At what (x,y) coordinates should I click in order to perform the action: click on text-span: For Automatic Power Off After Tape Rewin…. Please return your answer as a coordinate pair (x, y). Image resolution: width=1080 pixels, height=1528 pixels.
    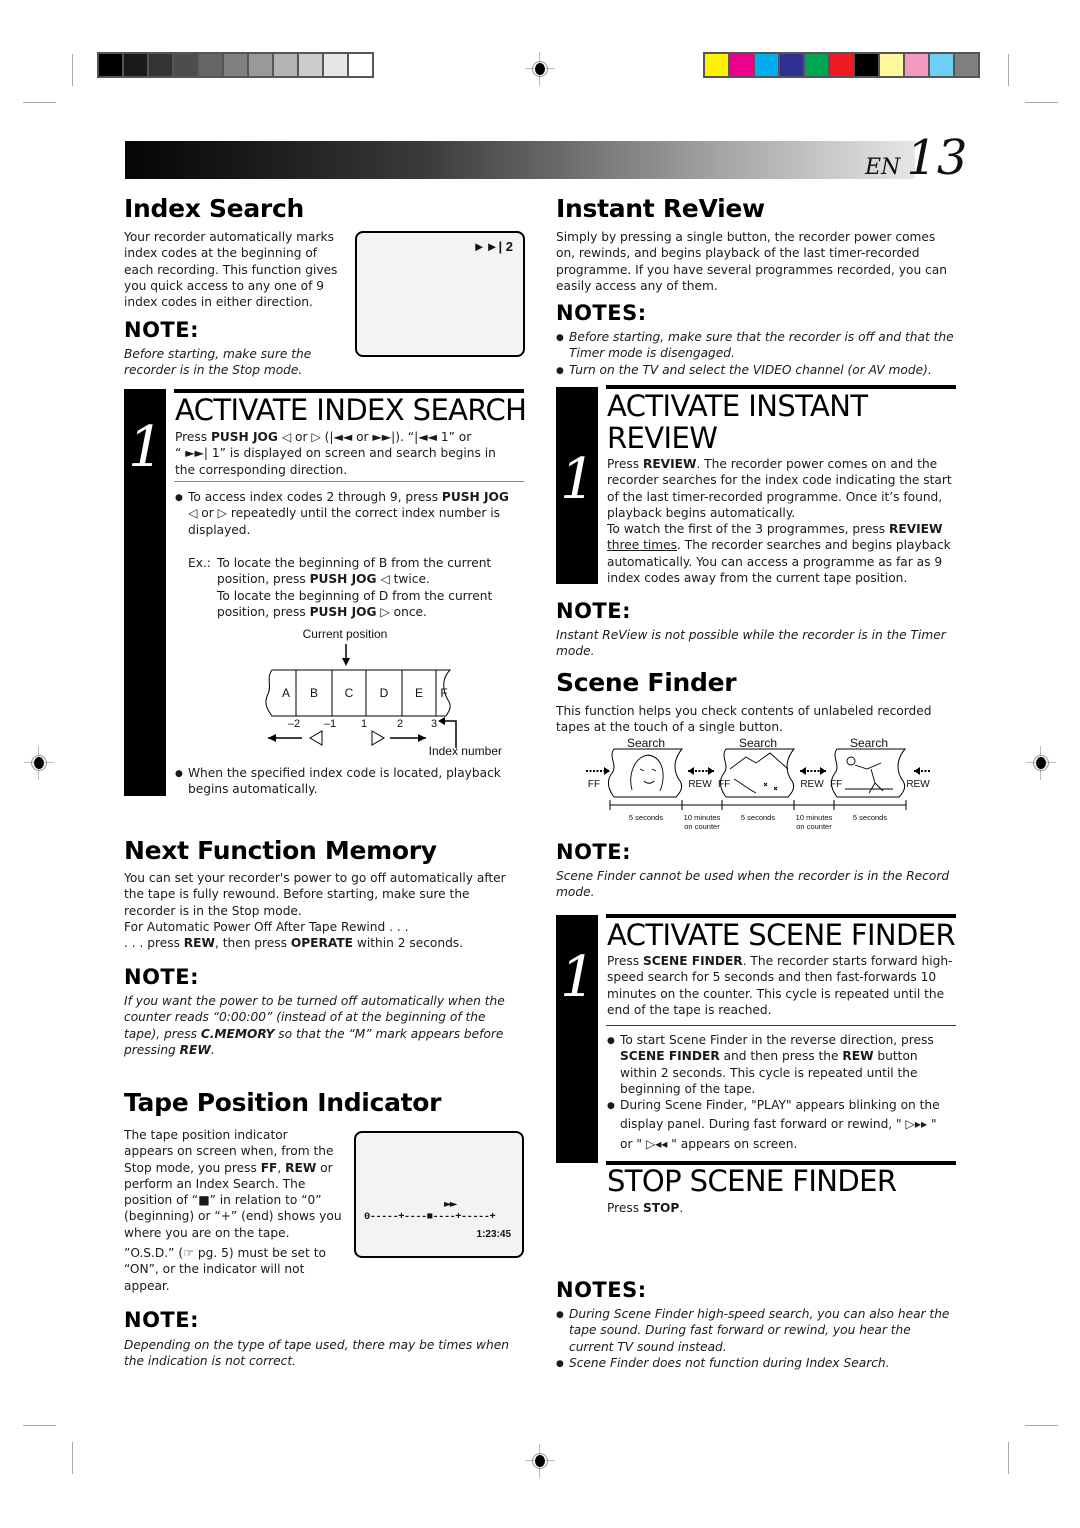
    Looking at the image, I should click on (266, 926).